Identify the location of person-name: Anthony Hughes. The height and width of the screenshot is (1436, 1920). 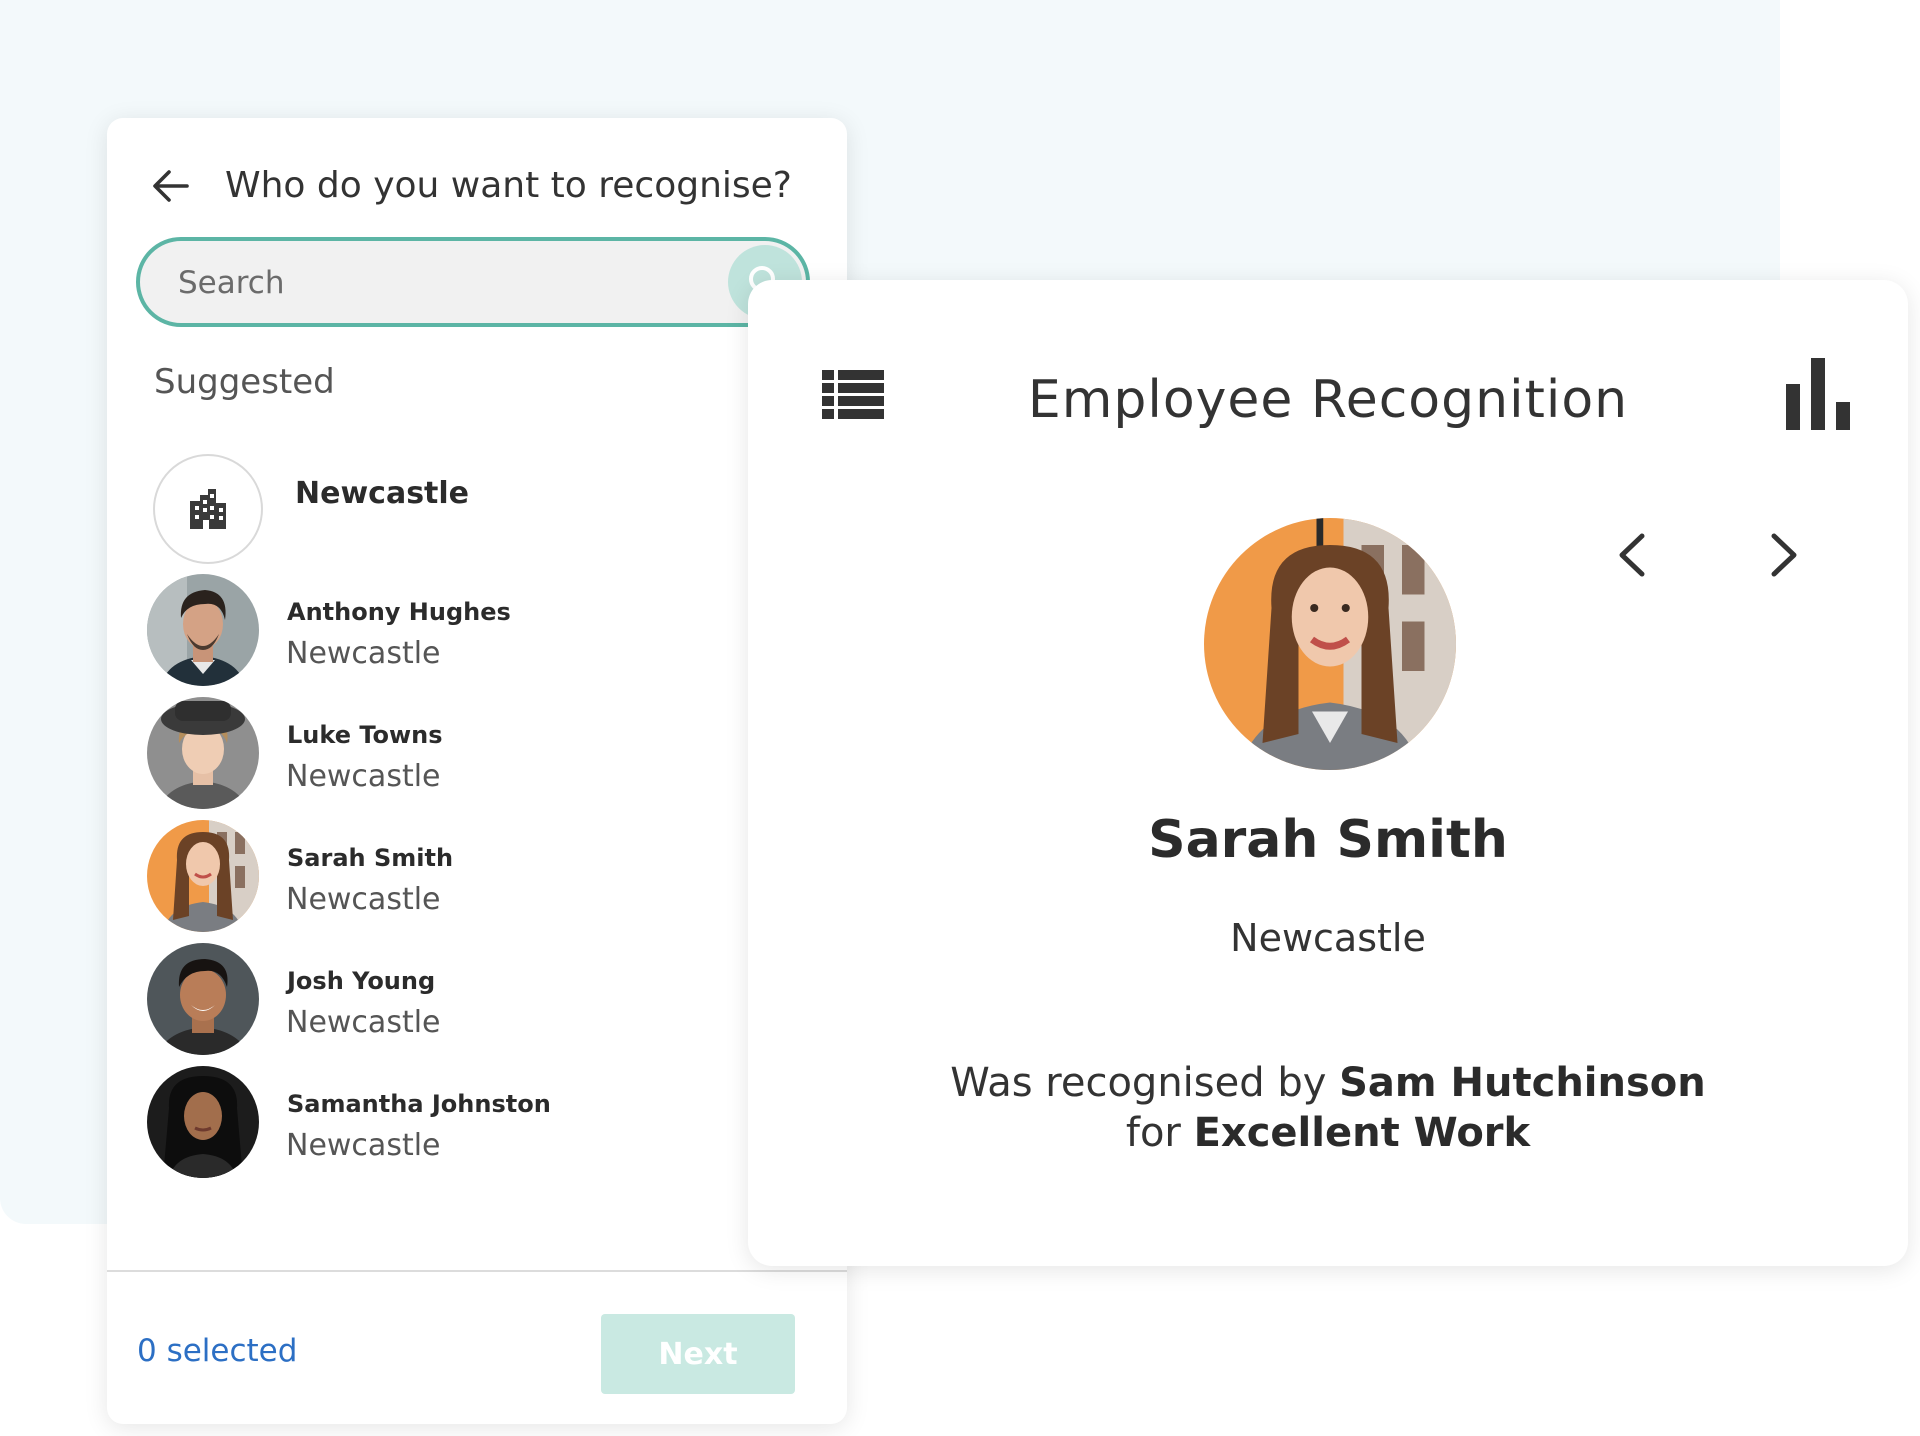
(399, 612).